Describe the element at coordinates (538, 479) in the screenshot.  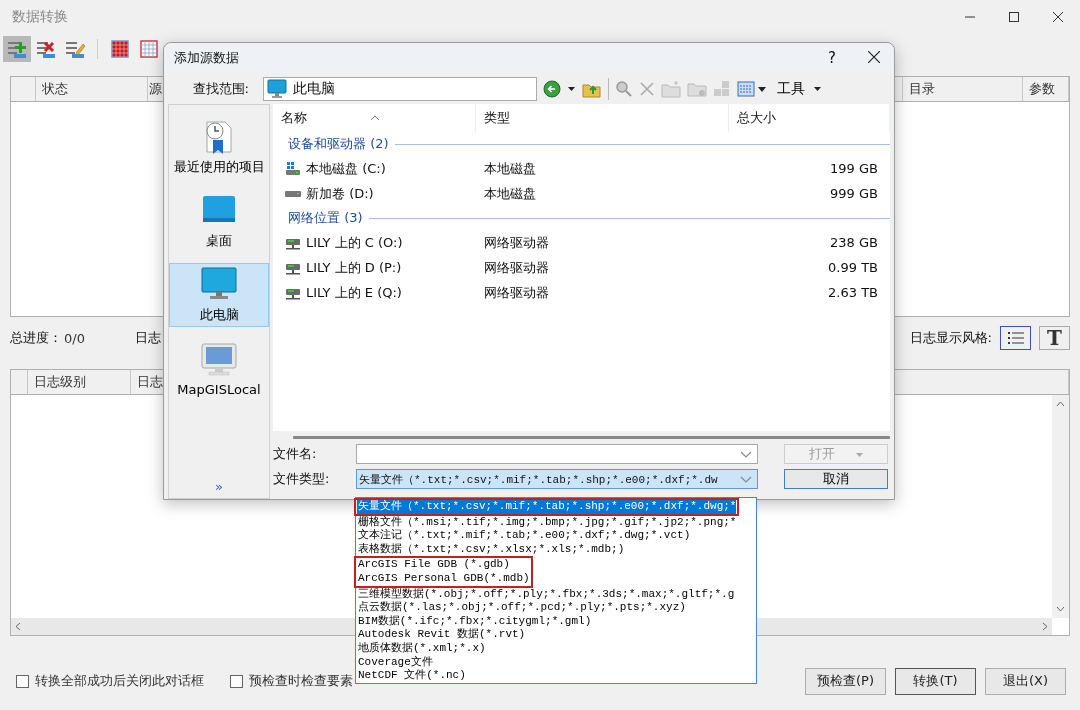
I see `file-type-value: 矢量文件（*.txt;*.csv;*.mif;*.tab;*.shp;*.e00;*.dxf;*.dw` at that location.